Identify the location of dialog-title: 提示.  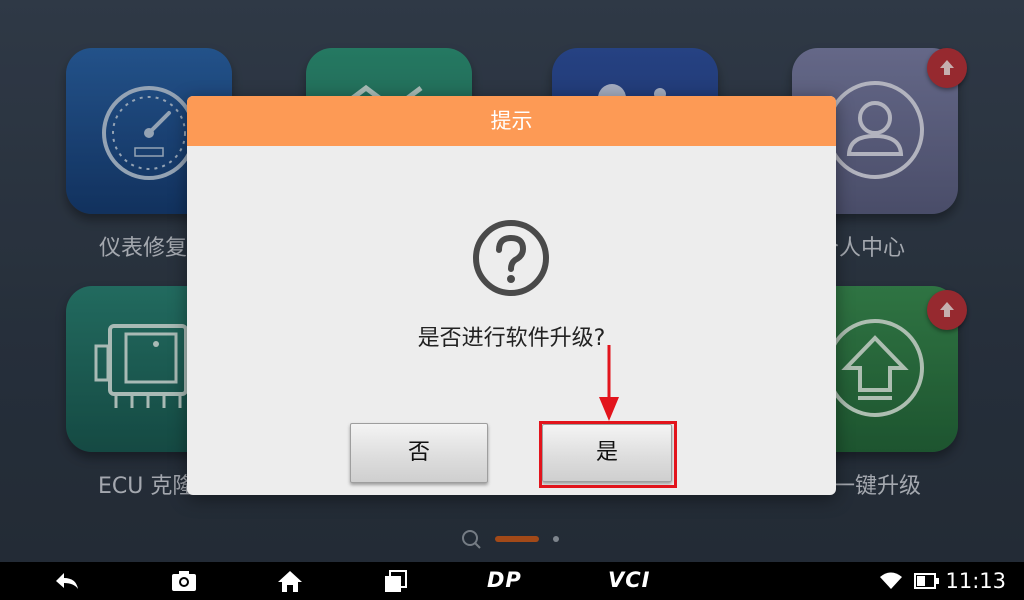
(511, 121).